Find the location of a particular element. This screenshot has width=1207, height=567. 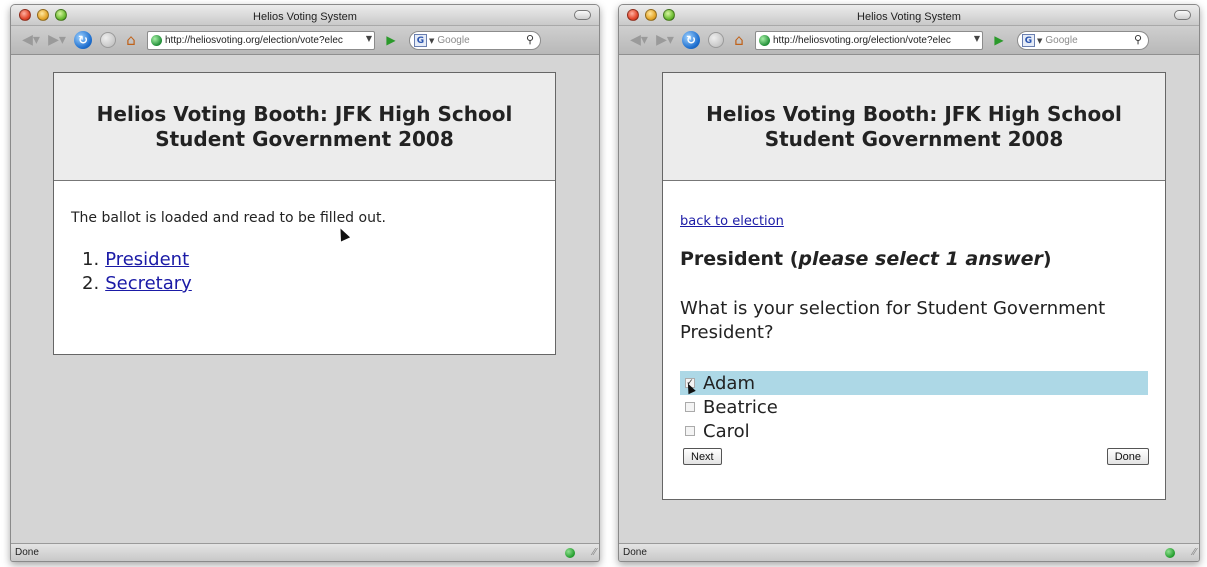

list-item: 2. Secretary is located at coordinates (137, 283).